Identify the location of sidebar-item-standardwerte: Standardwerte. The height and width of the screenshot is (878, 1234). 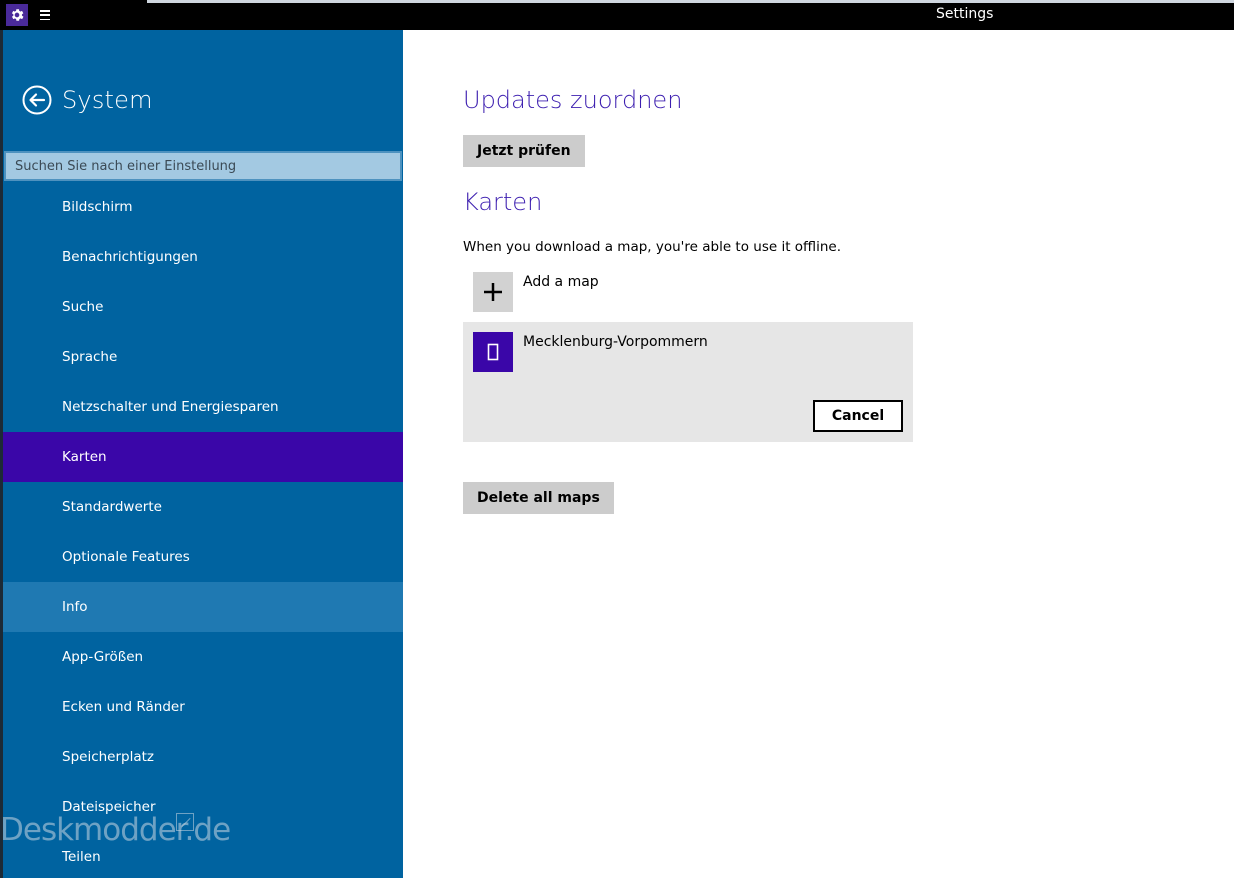
(203, 507).